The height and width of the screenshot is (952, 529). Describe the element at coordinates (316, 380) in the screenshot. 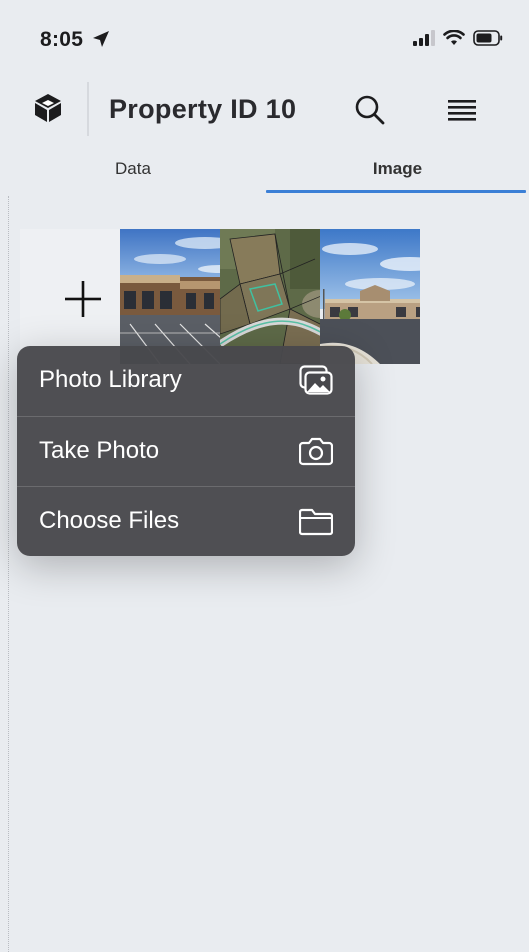

I see `photo-library-icon` at that location.